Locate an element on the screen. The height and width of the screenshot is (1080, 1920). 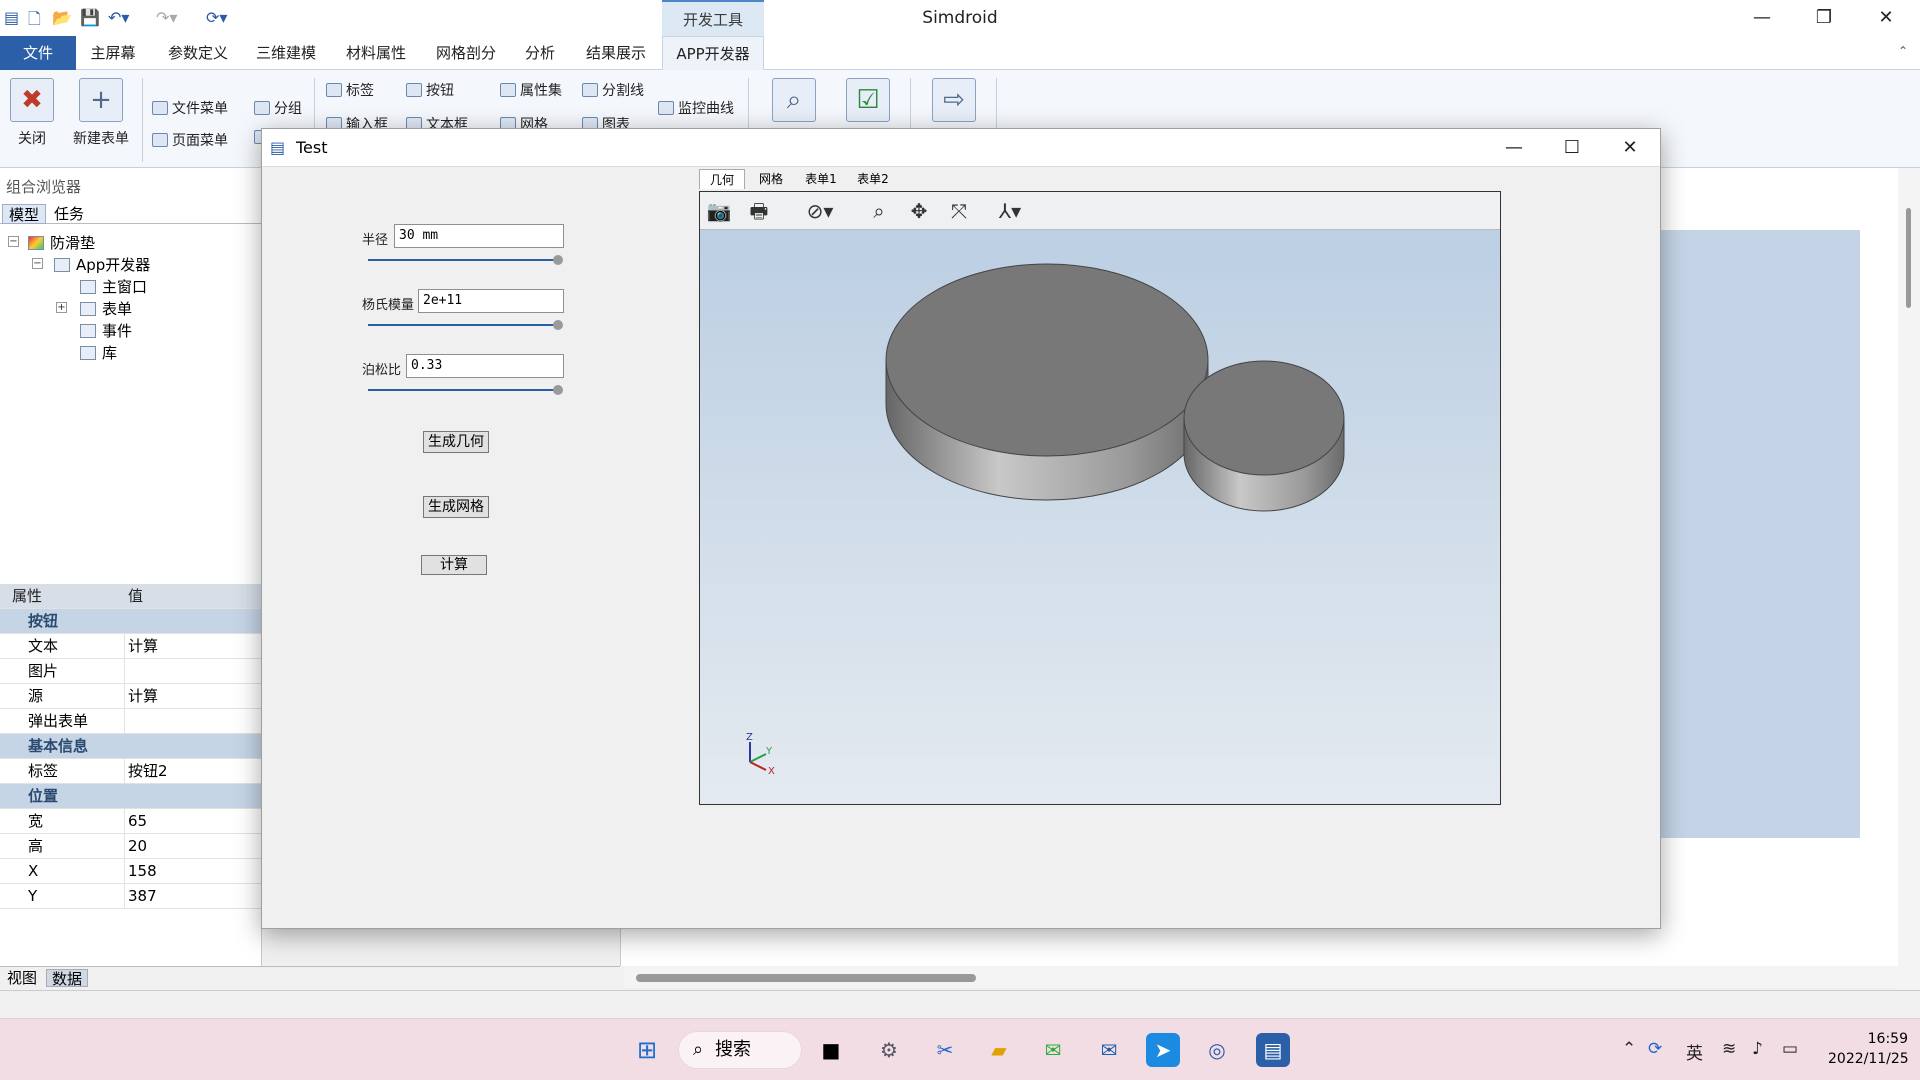
compute-button: 计算 is located at coordinates (454, 565).